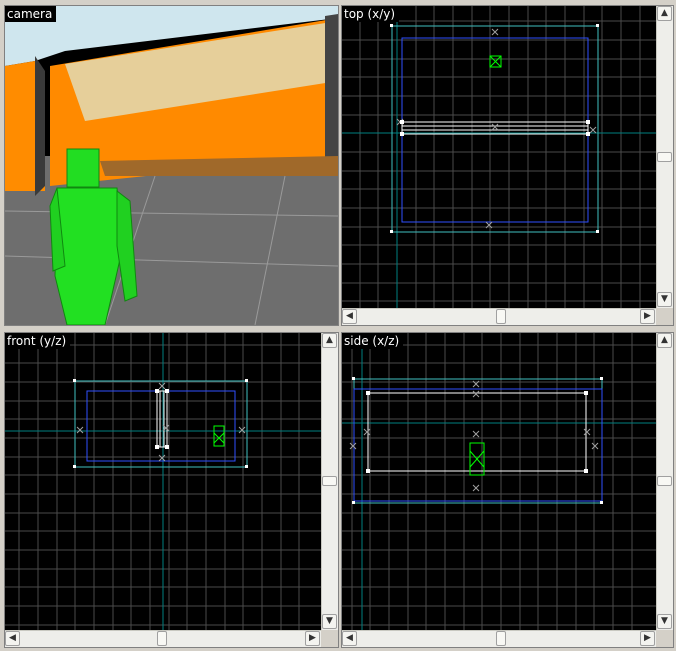 The width and height of the screenshot is (676, 651). What do you see at coordinates (371, 14) in the screenshot?
I see `viewport-label-top: top (x/y)` at bounding box center [371, 14].